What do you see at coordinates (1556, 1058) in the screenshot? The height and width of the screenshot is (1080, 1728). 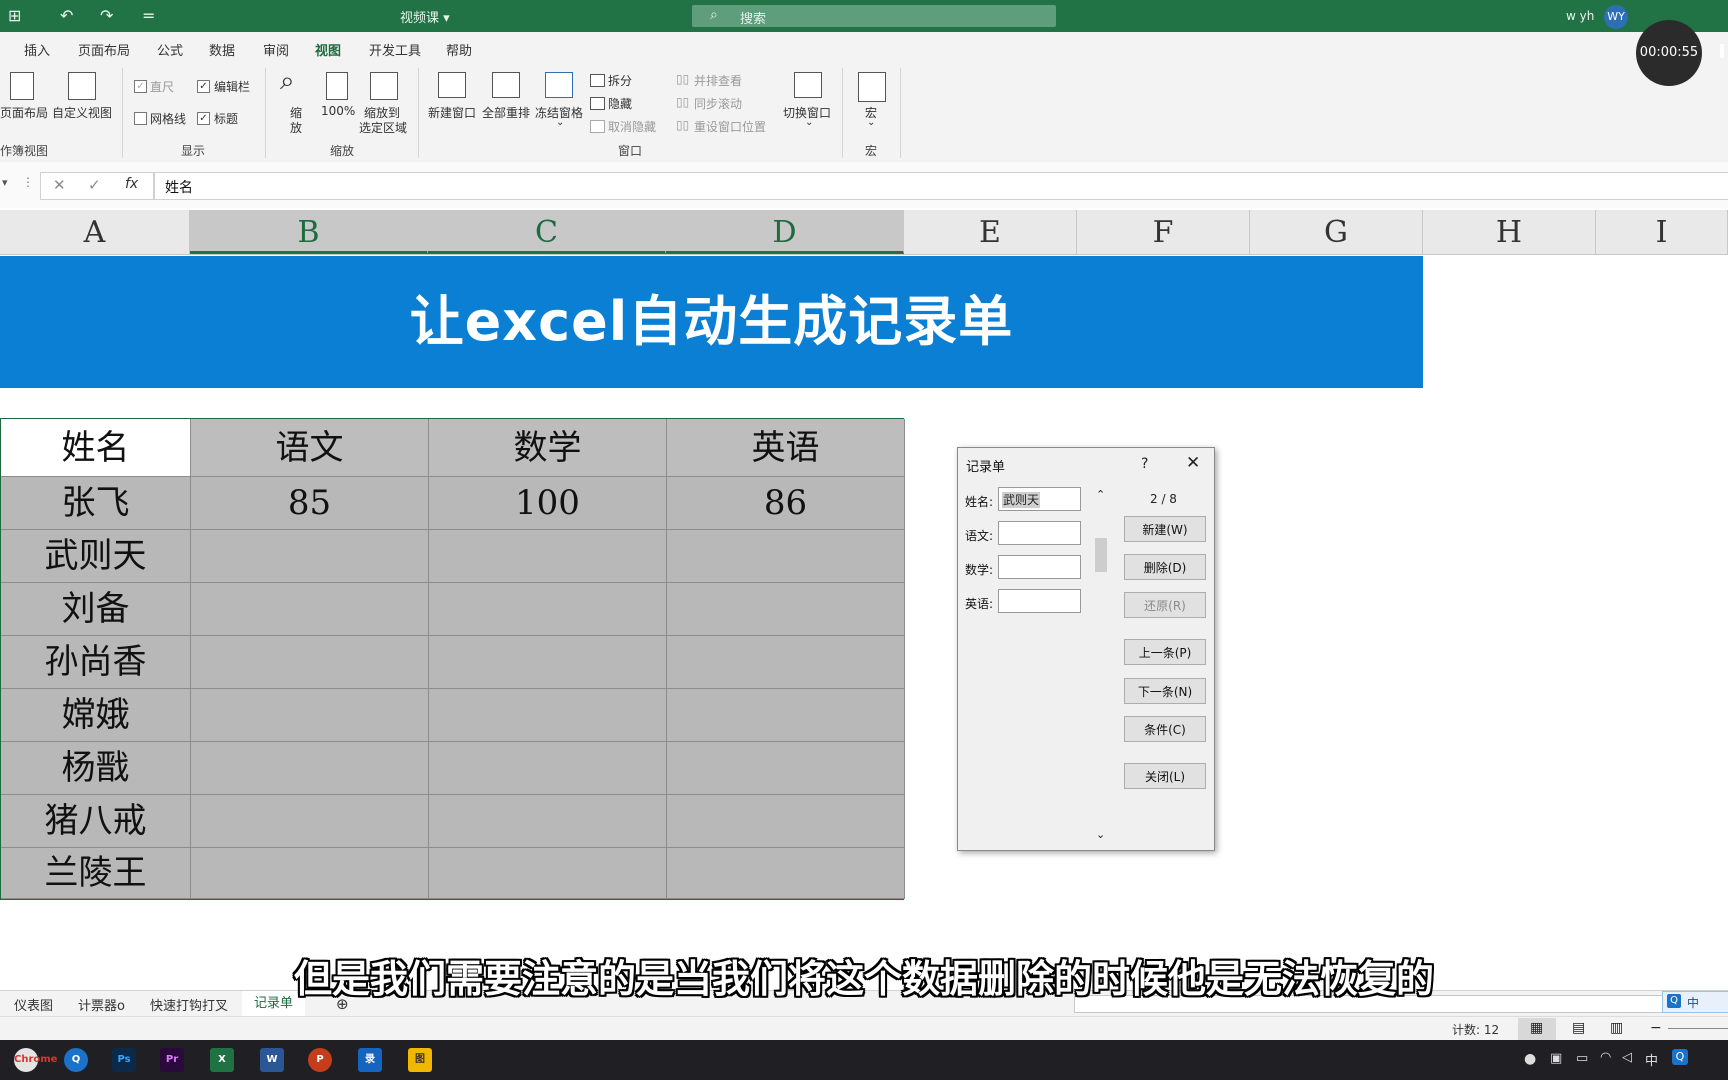 I see `tray-app-icon: ▣` at bounding box center [1556, 1058].